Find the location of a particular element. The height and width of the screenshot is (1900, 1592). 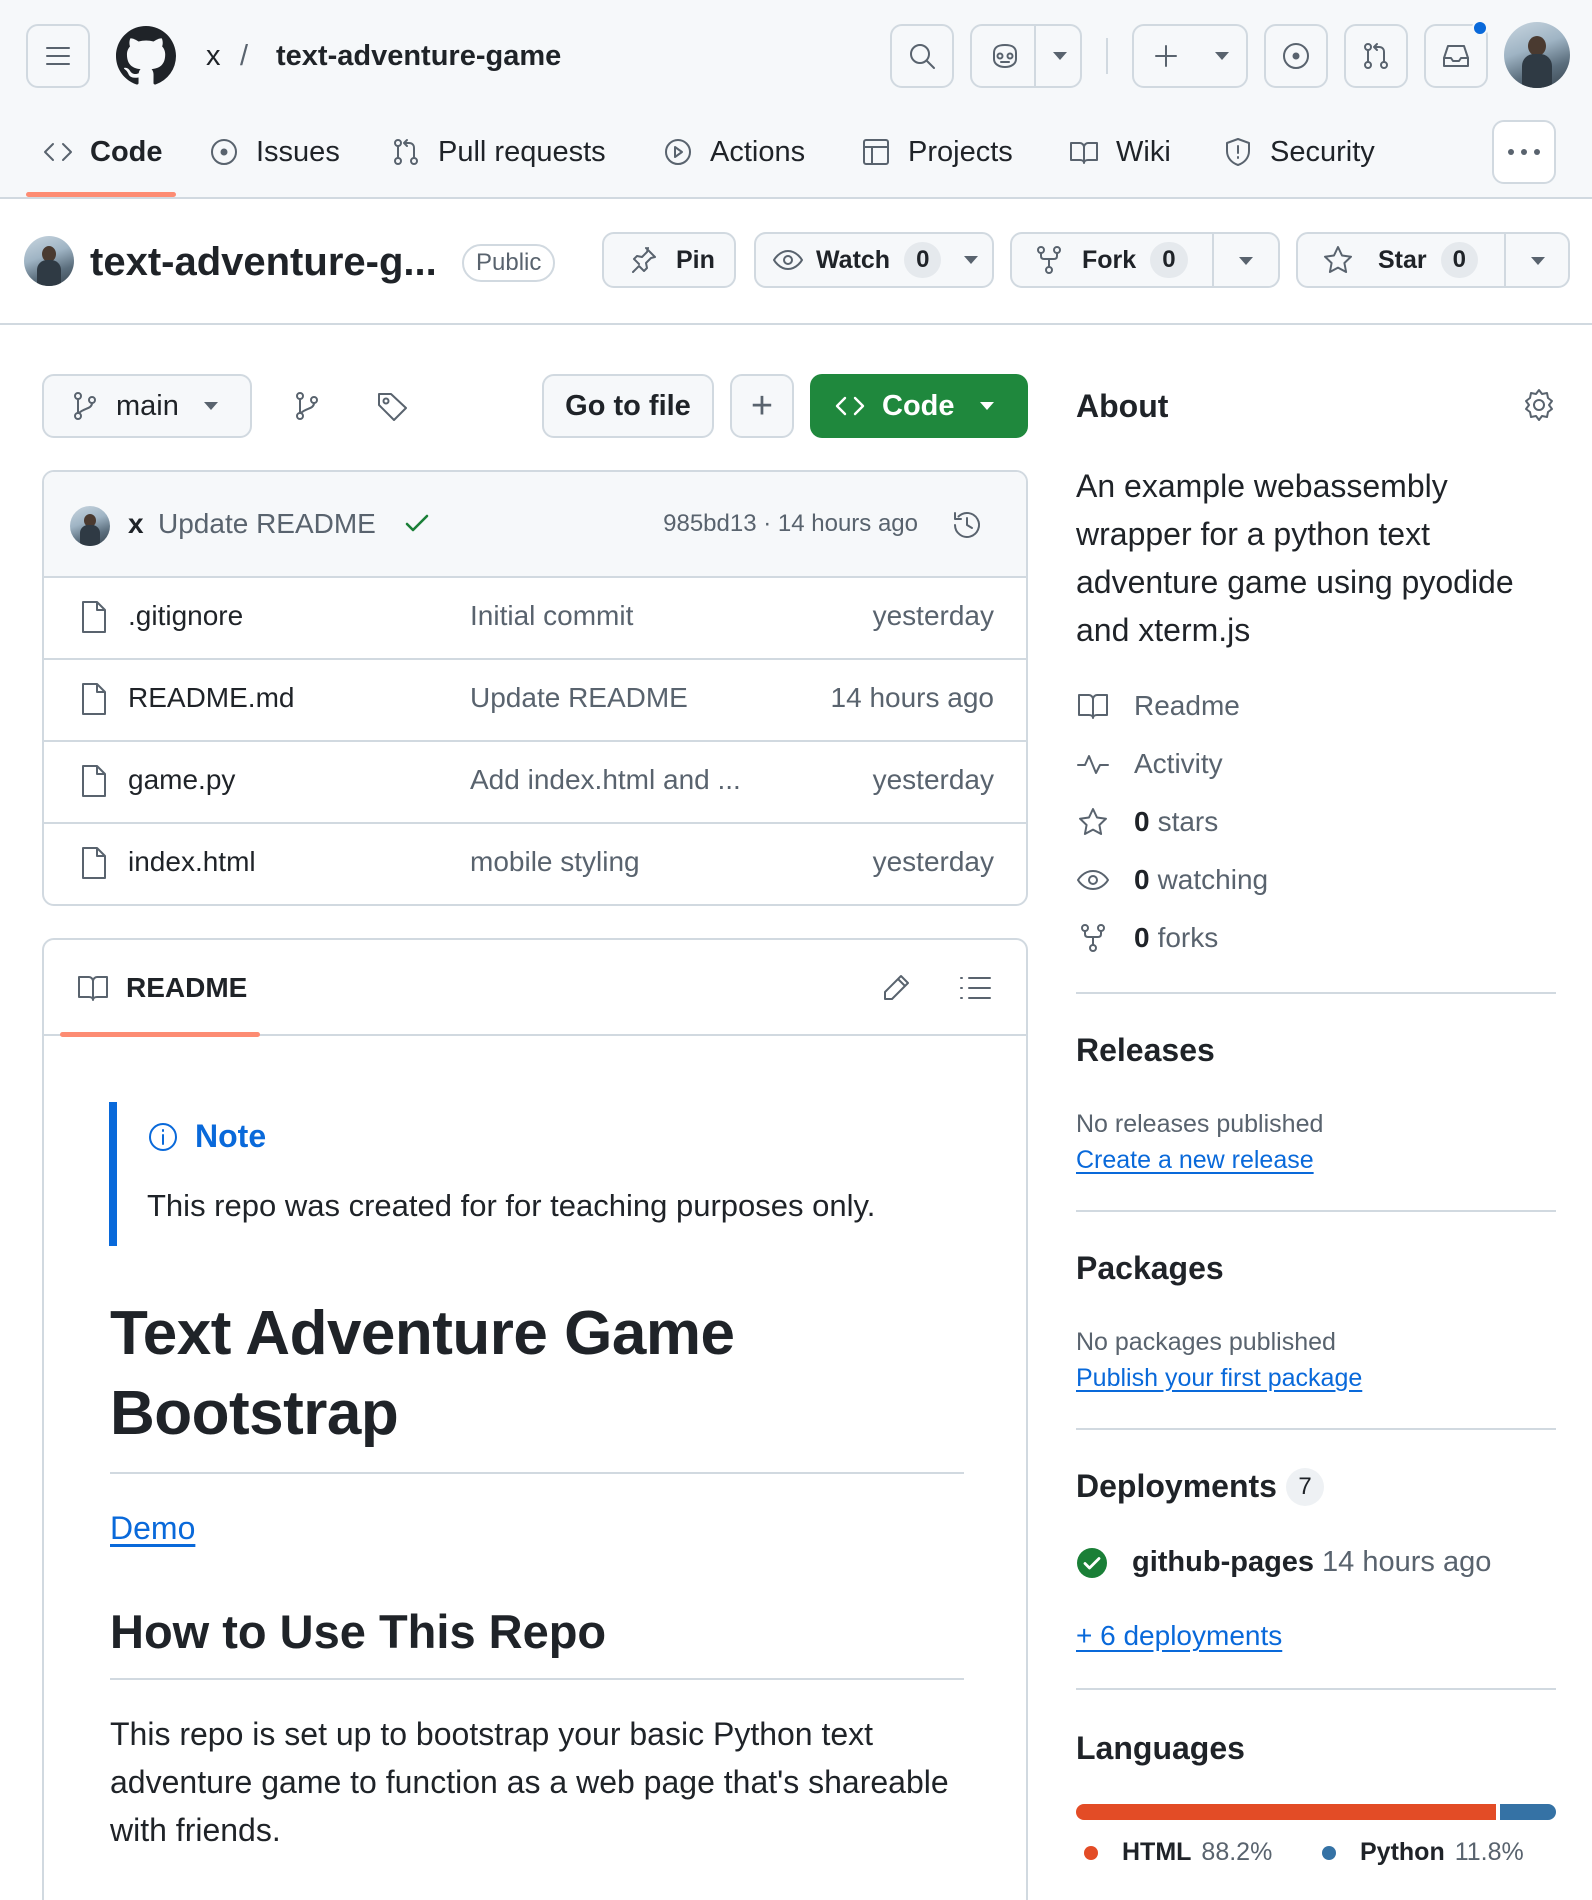

branch-name: main is located at coordinates (147, 405).